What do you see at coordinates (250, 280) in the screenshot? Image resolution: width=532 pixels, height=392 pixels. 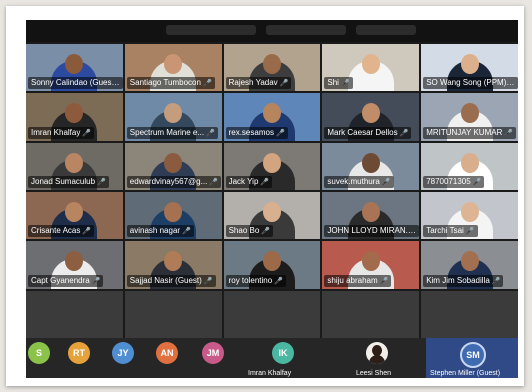 I see `participant-name-text: roy tolentino` at bounding box center [250, 280].